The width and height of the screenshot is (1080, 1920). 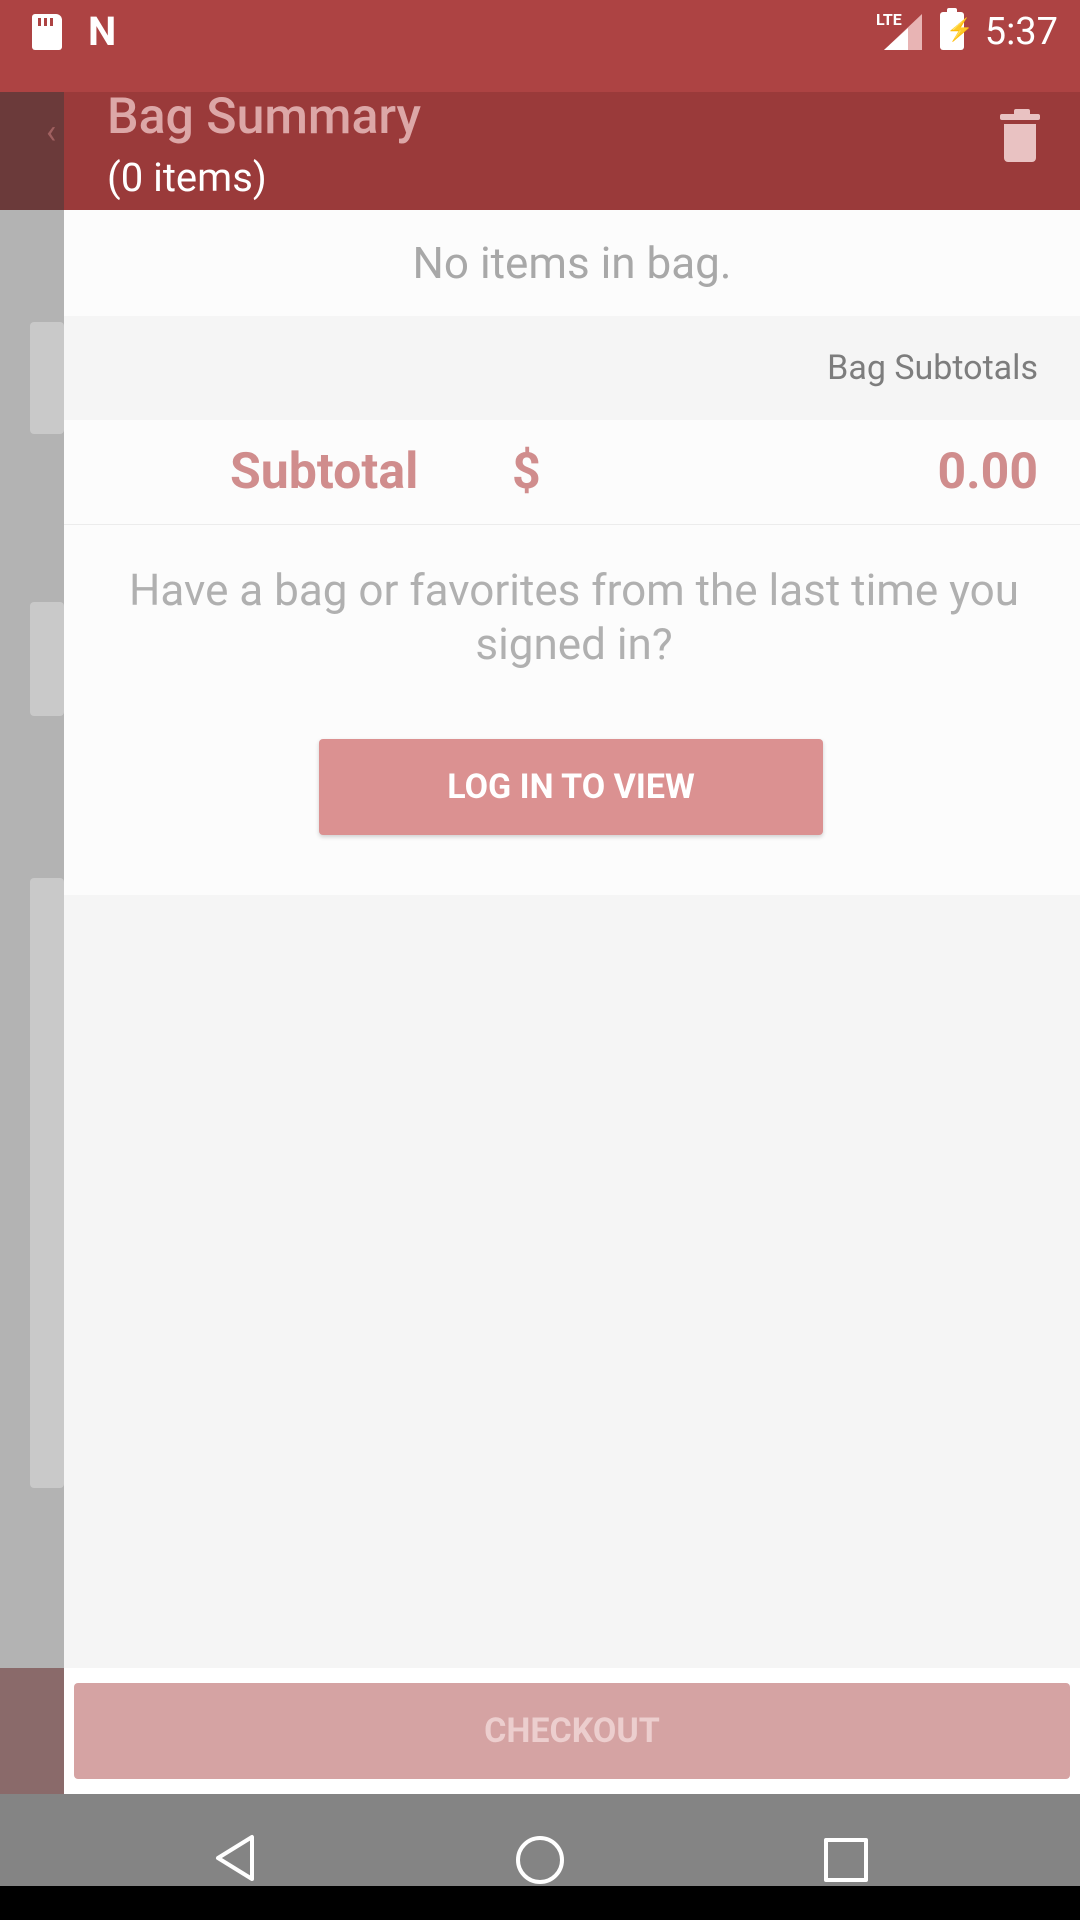 I want to click on battery-charging-icon: ⚡, so click(x=956, y=29).